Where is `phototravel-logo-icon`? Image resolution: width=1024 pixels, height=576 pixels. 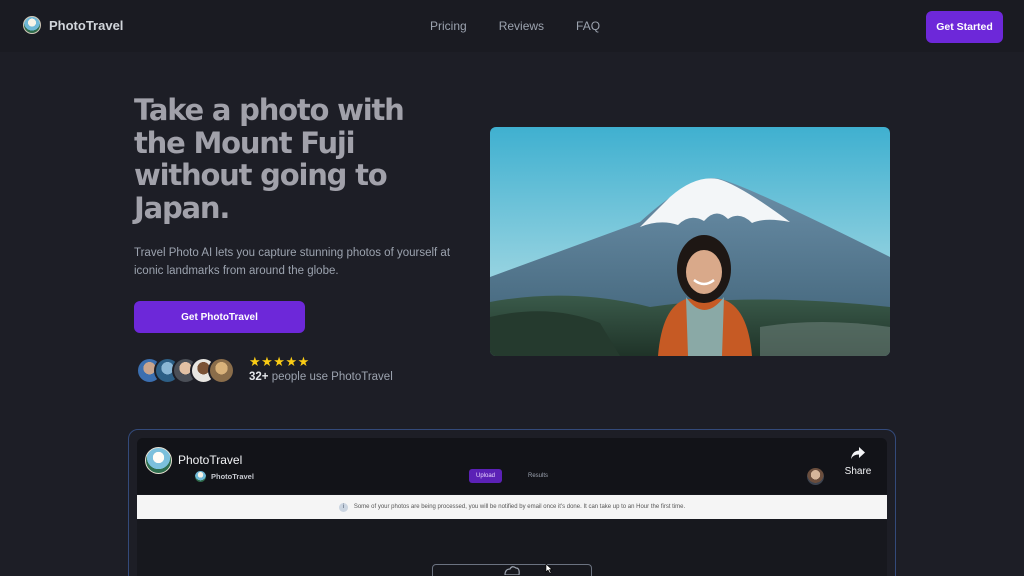
phototravel-logo-icon is located at coordinates (32, 25).